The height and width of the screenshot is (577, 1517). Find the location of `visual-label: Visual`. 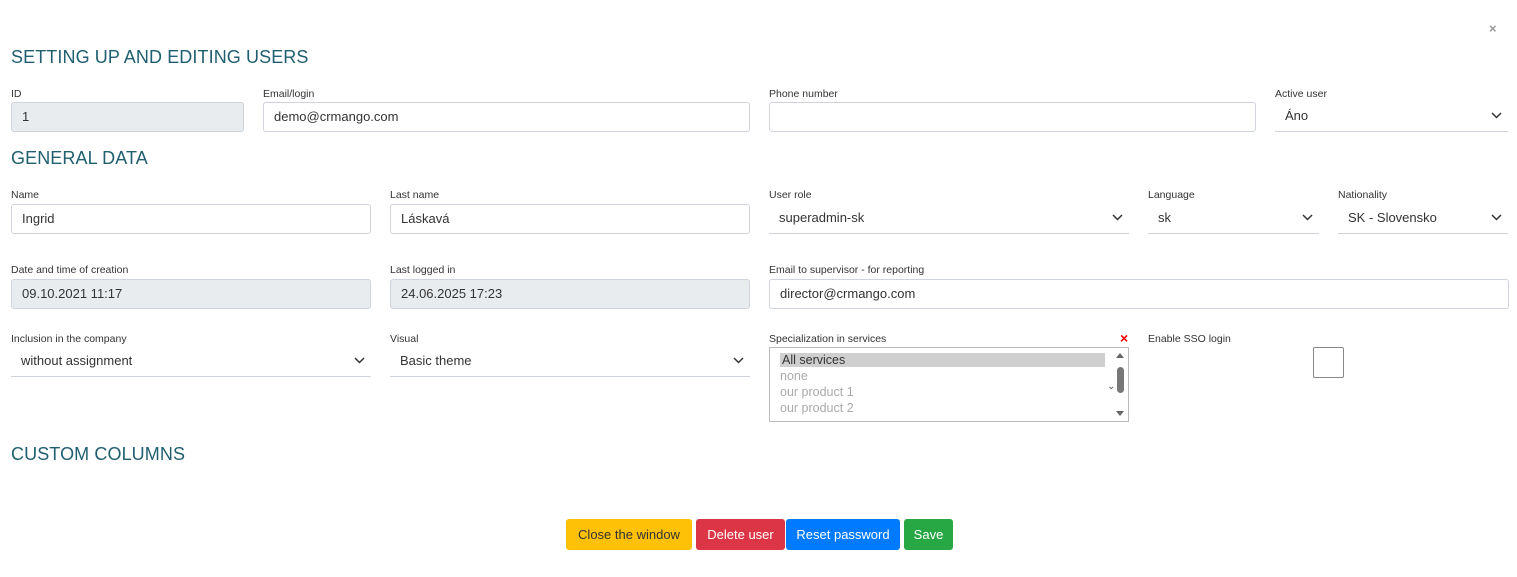

visual-label: Visual is located at coordinates (404, 339).